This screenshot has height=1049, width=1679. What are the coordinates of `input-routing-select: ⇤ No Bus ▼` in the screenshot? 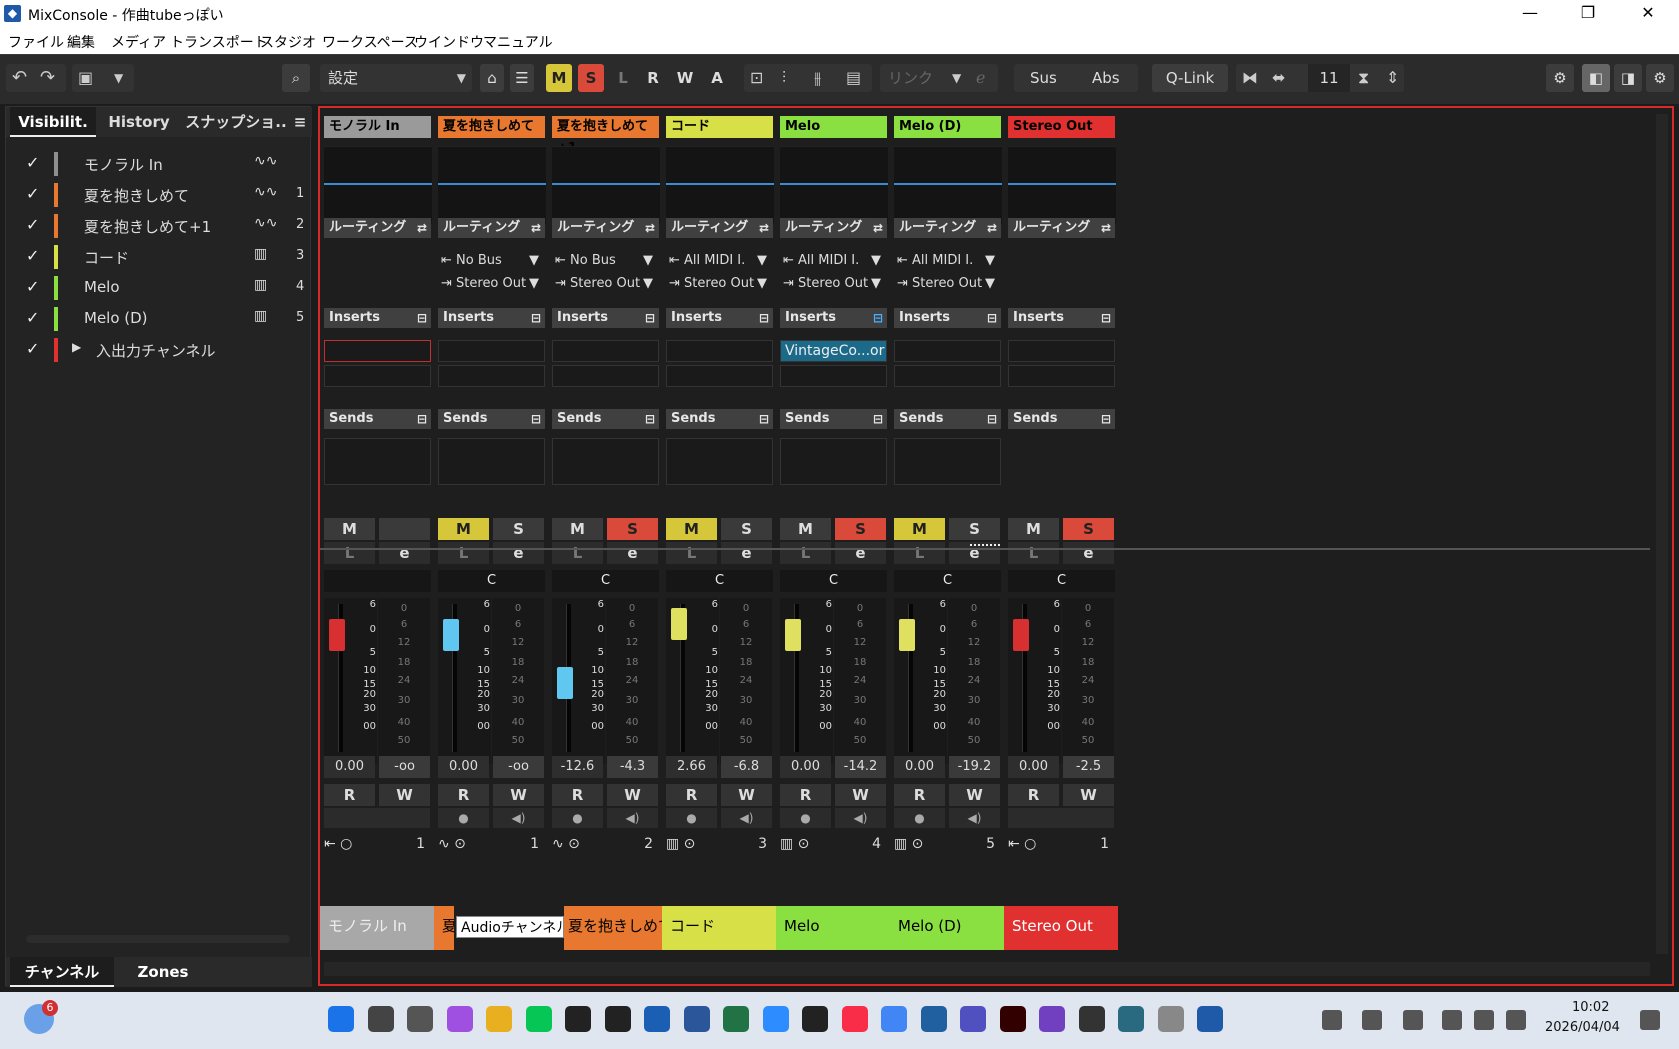 It's located at (606, 260).